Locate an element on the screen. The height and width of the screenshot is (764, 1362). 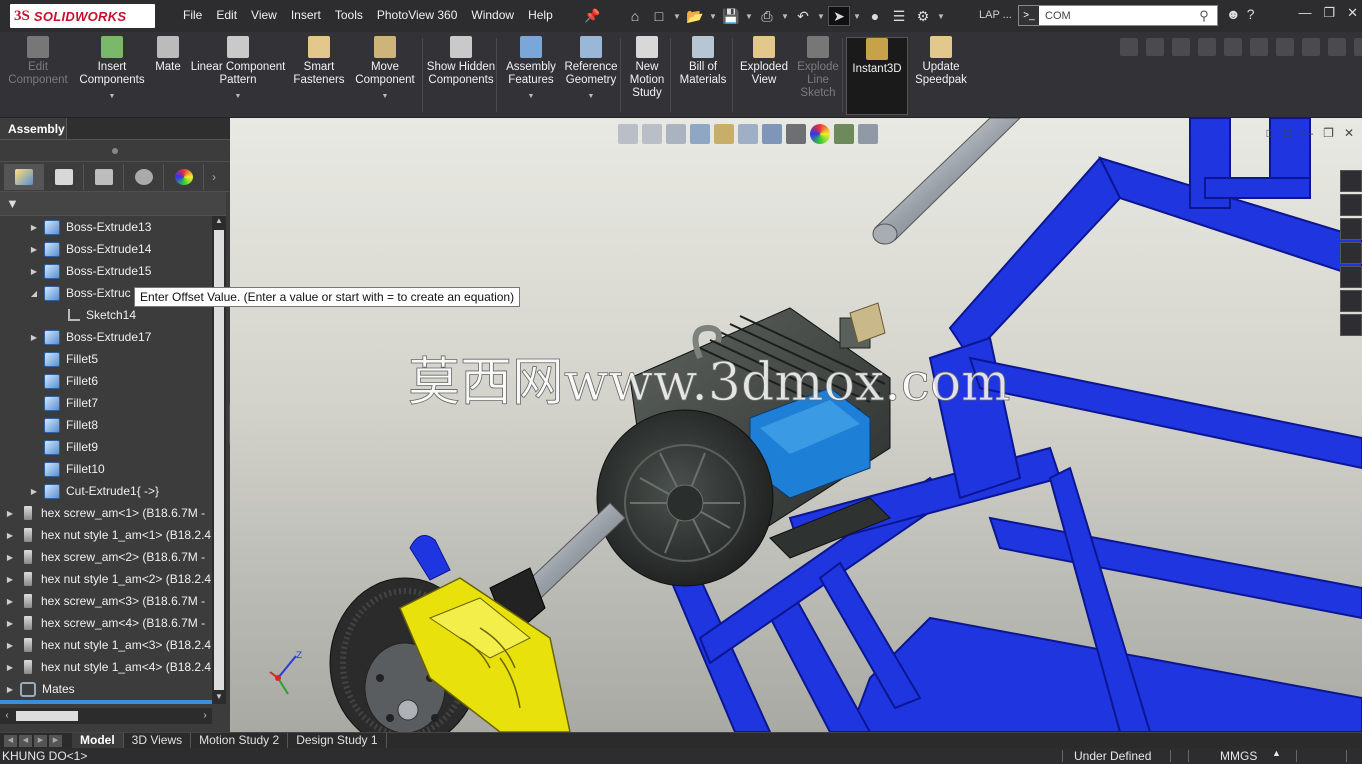
doc-minimize-icon: — is located at coordinates (1307, 133).